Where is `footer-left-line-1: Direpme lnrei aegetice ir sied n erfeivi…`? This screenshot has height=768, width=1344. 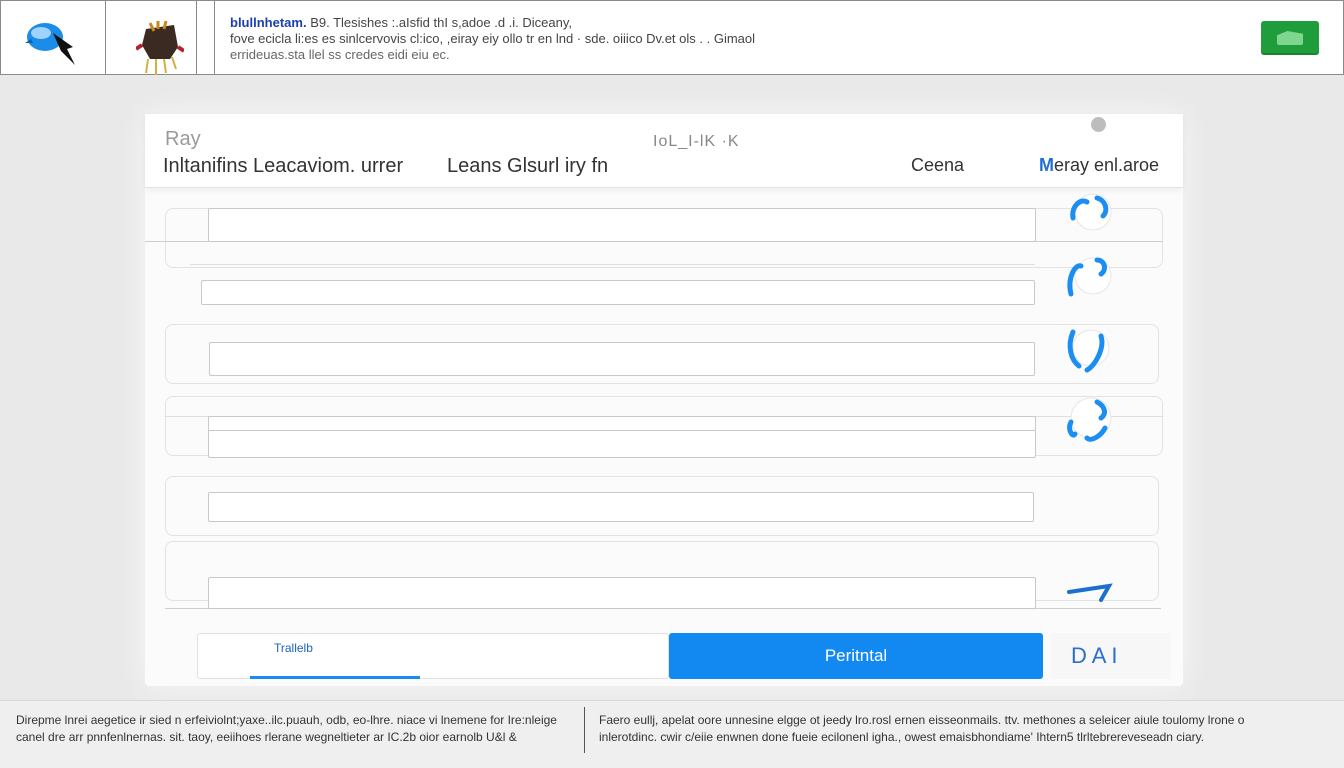
footer-left-line-1: Direpme lnrei aegetice ir sied n erfeivi… is located at coordinates (286, 720).